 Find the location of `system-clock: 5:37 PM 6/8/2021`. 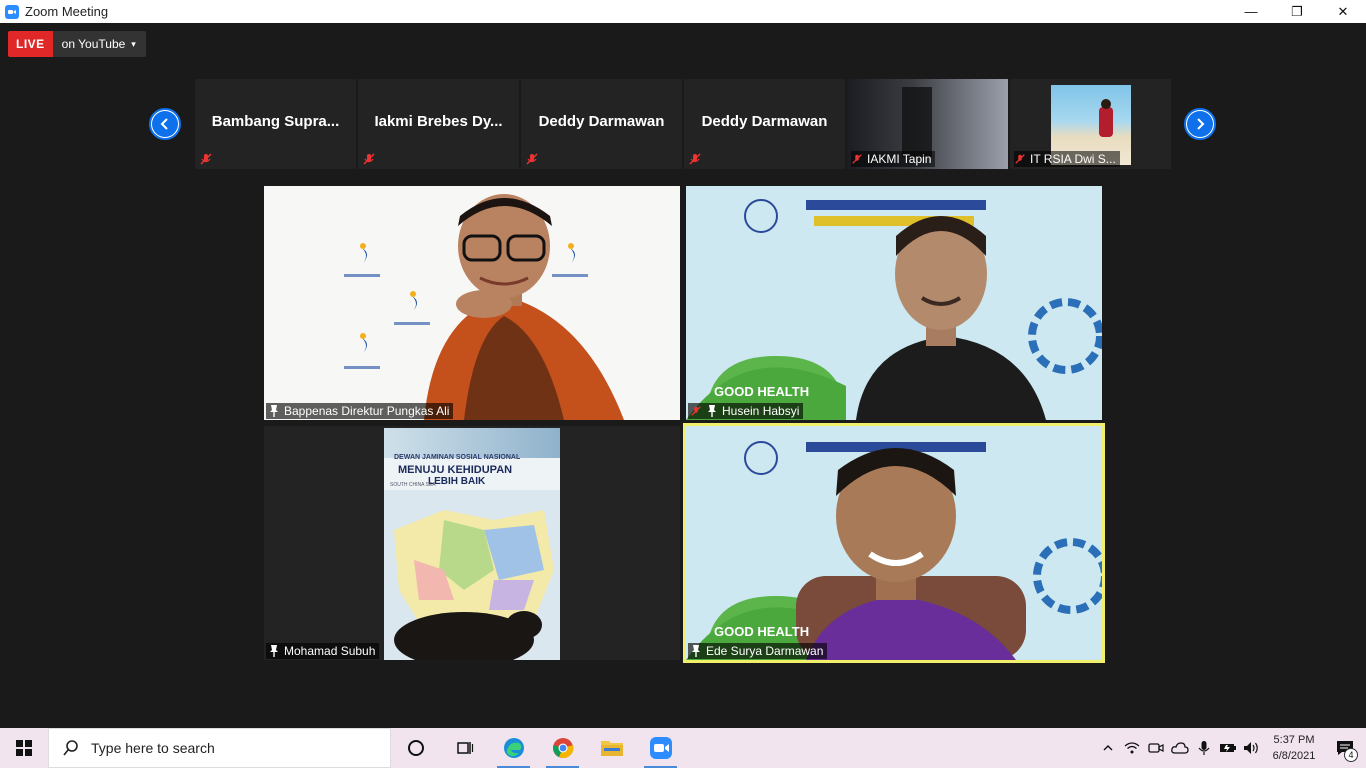

system-clock: 5:37 PM 6/8/2021 is located at coordinates (1294, 748).